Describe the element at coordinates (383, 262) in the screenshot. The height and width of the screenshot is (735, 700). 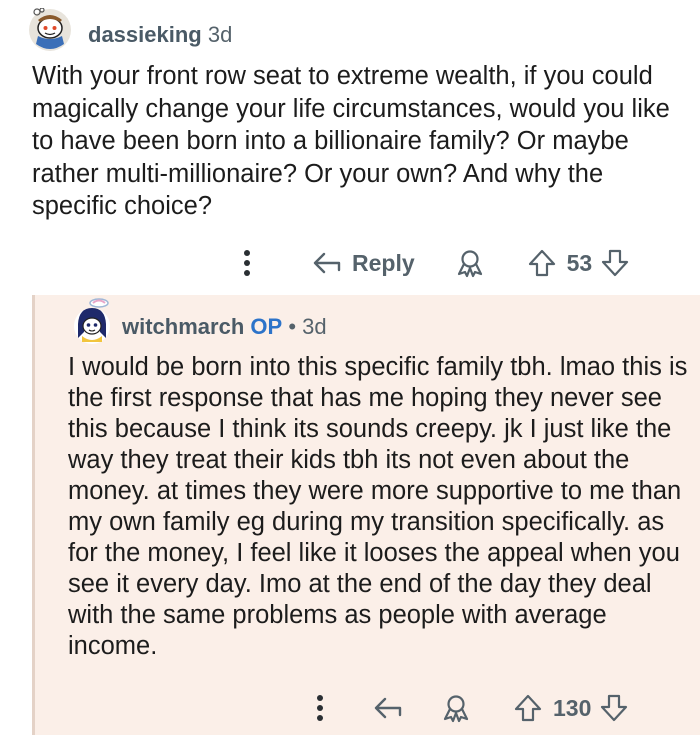
I see `reply-label: Reply` at that location.